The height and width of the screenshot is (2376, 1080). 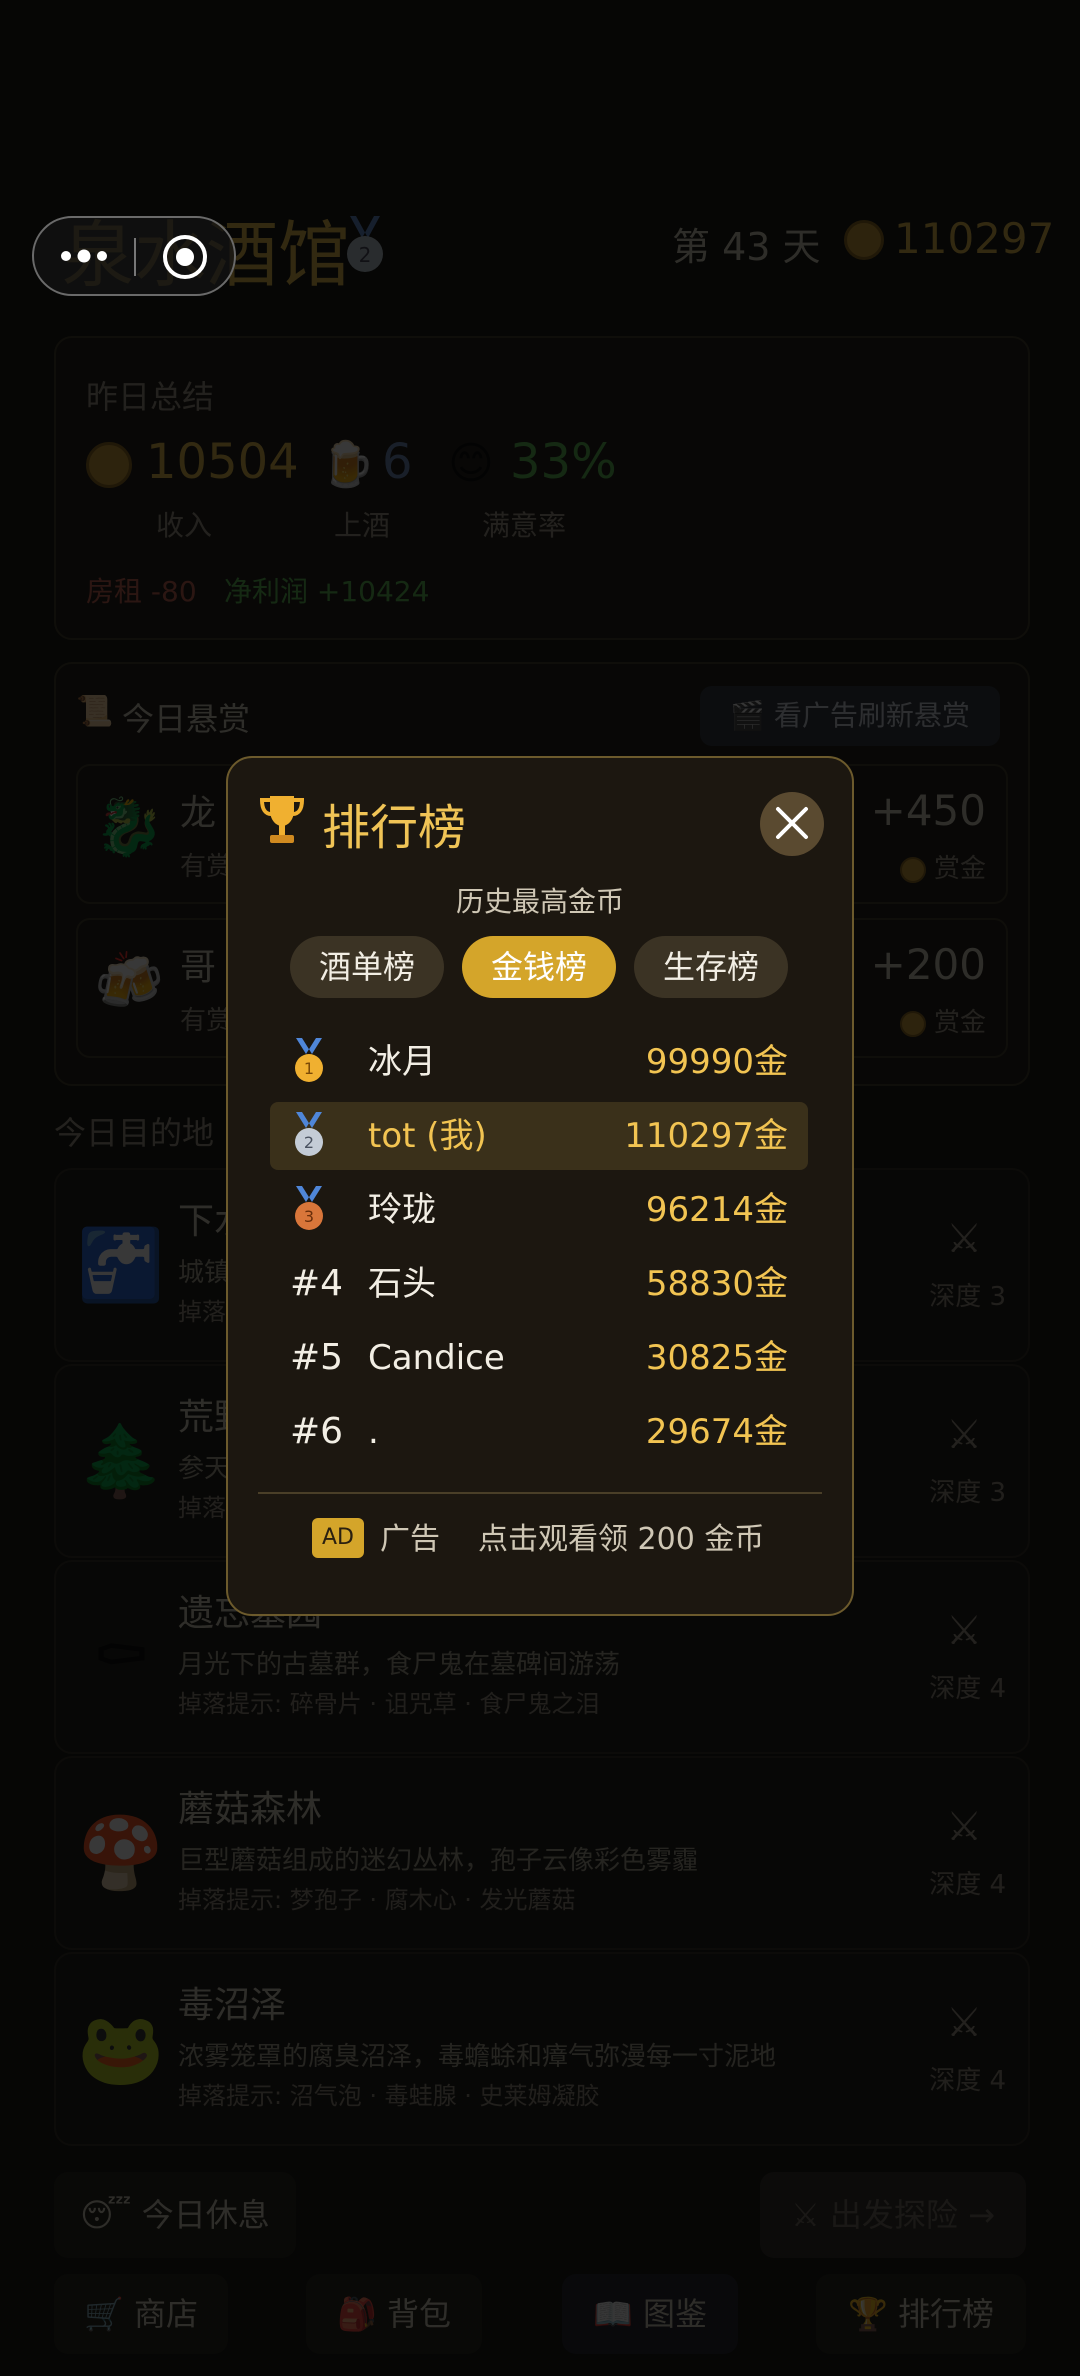 What do you see at coordinates (716, 1210) in the screenshot?
I see `player-score: 96214金` at bounding box center [716, 1210].